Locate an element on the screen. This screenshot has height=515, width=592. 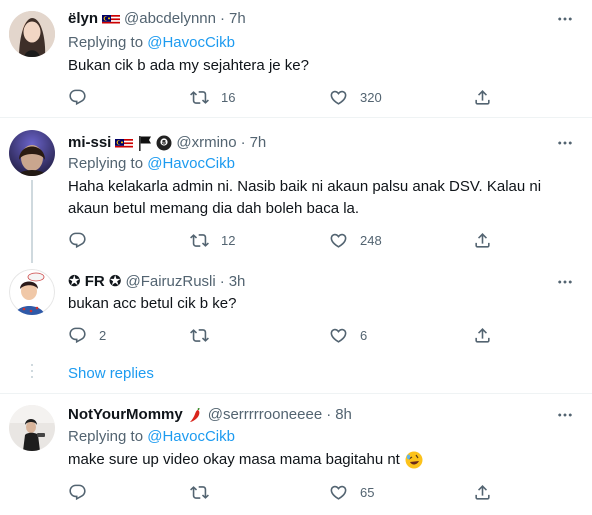
tweet-header: ëlyn @abcdelynnn · 7h is located at coordinates (157, 19).